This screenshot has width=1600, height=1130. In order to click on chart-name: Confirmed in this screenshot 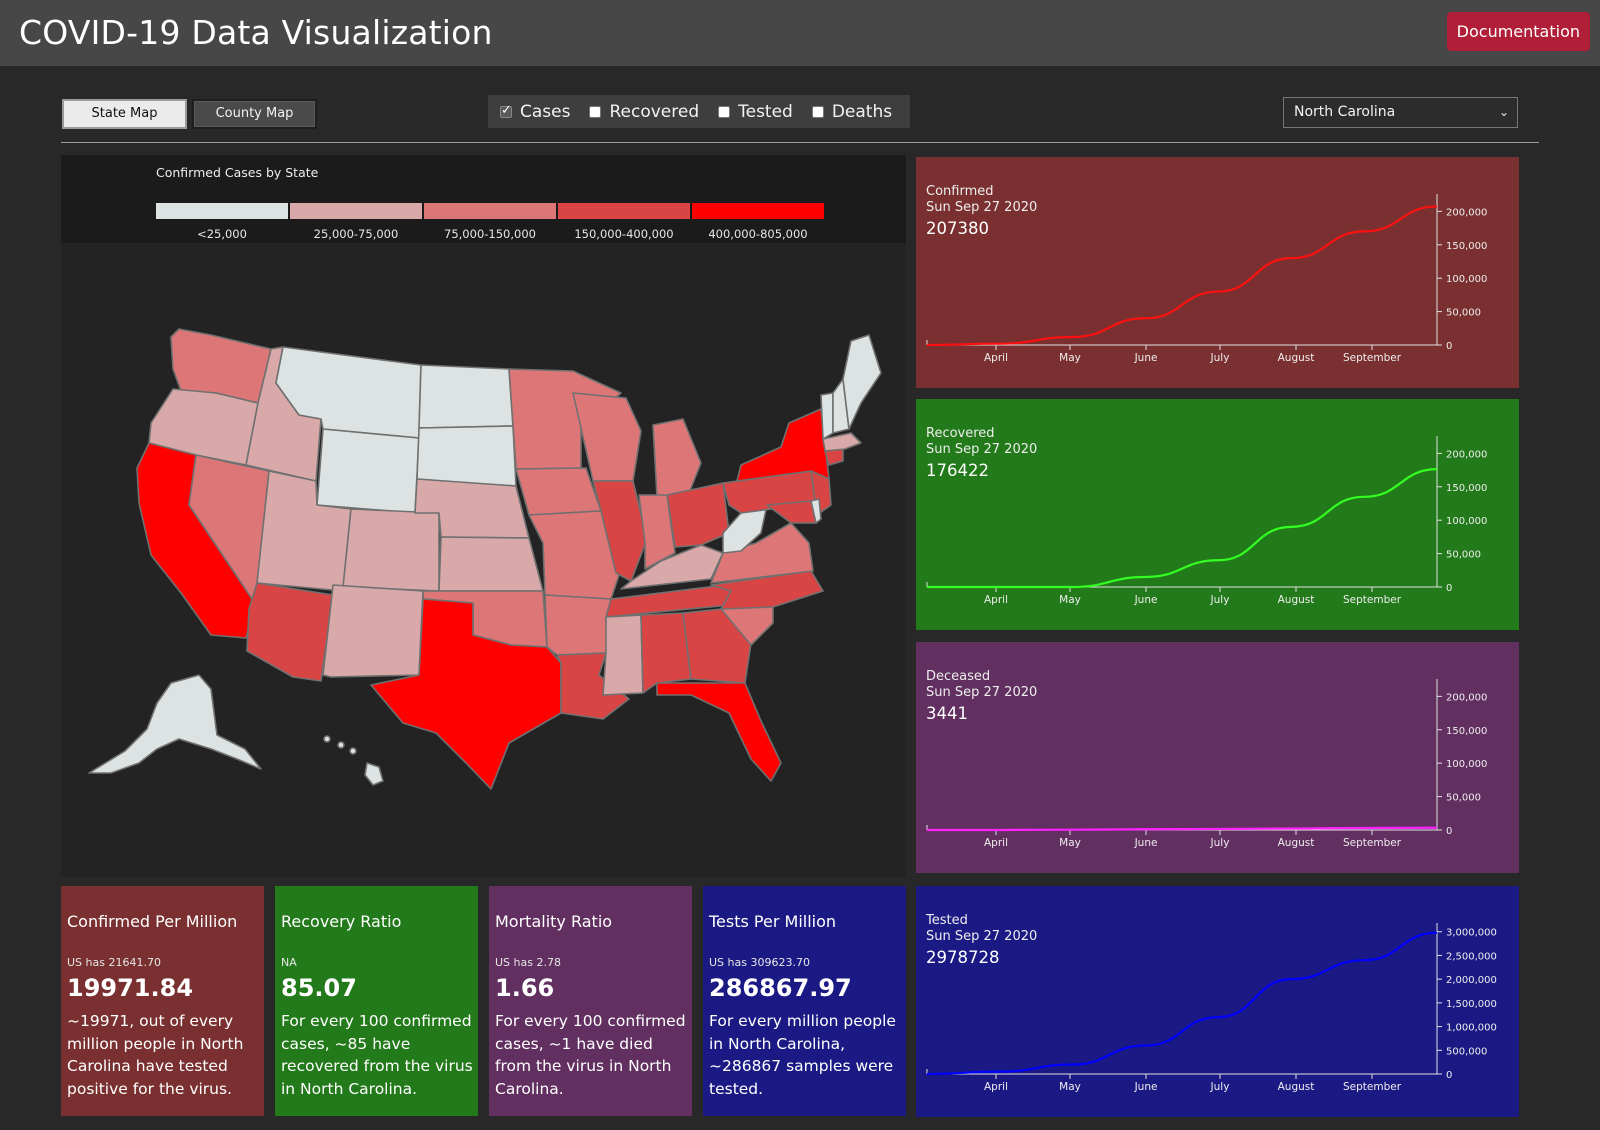, I will do `click(960, 191)`.